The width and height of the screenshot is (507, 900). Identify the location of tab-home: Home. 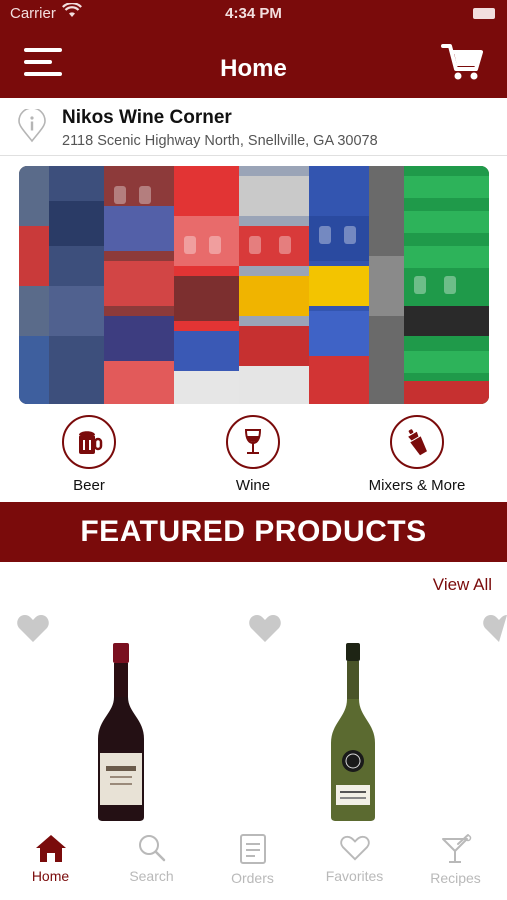
(50, 859).